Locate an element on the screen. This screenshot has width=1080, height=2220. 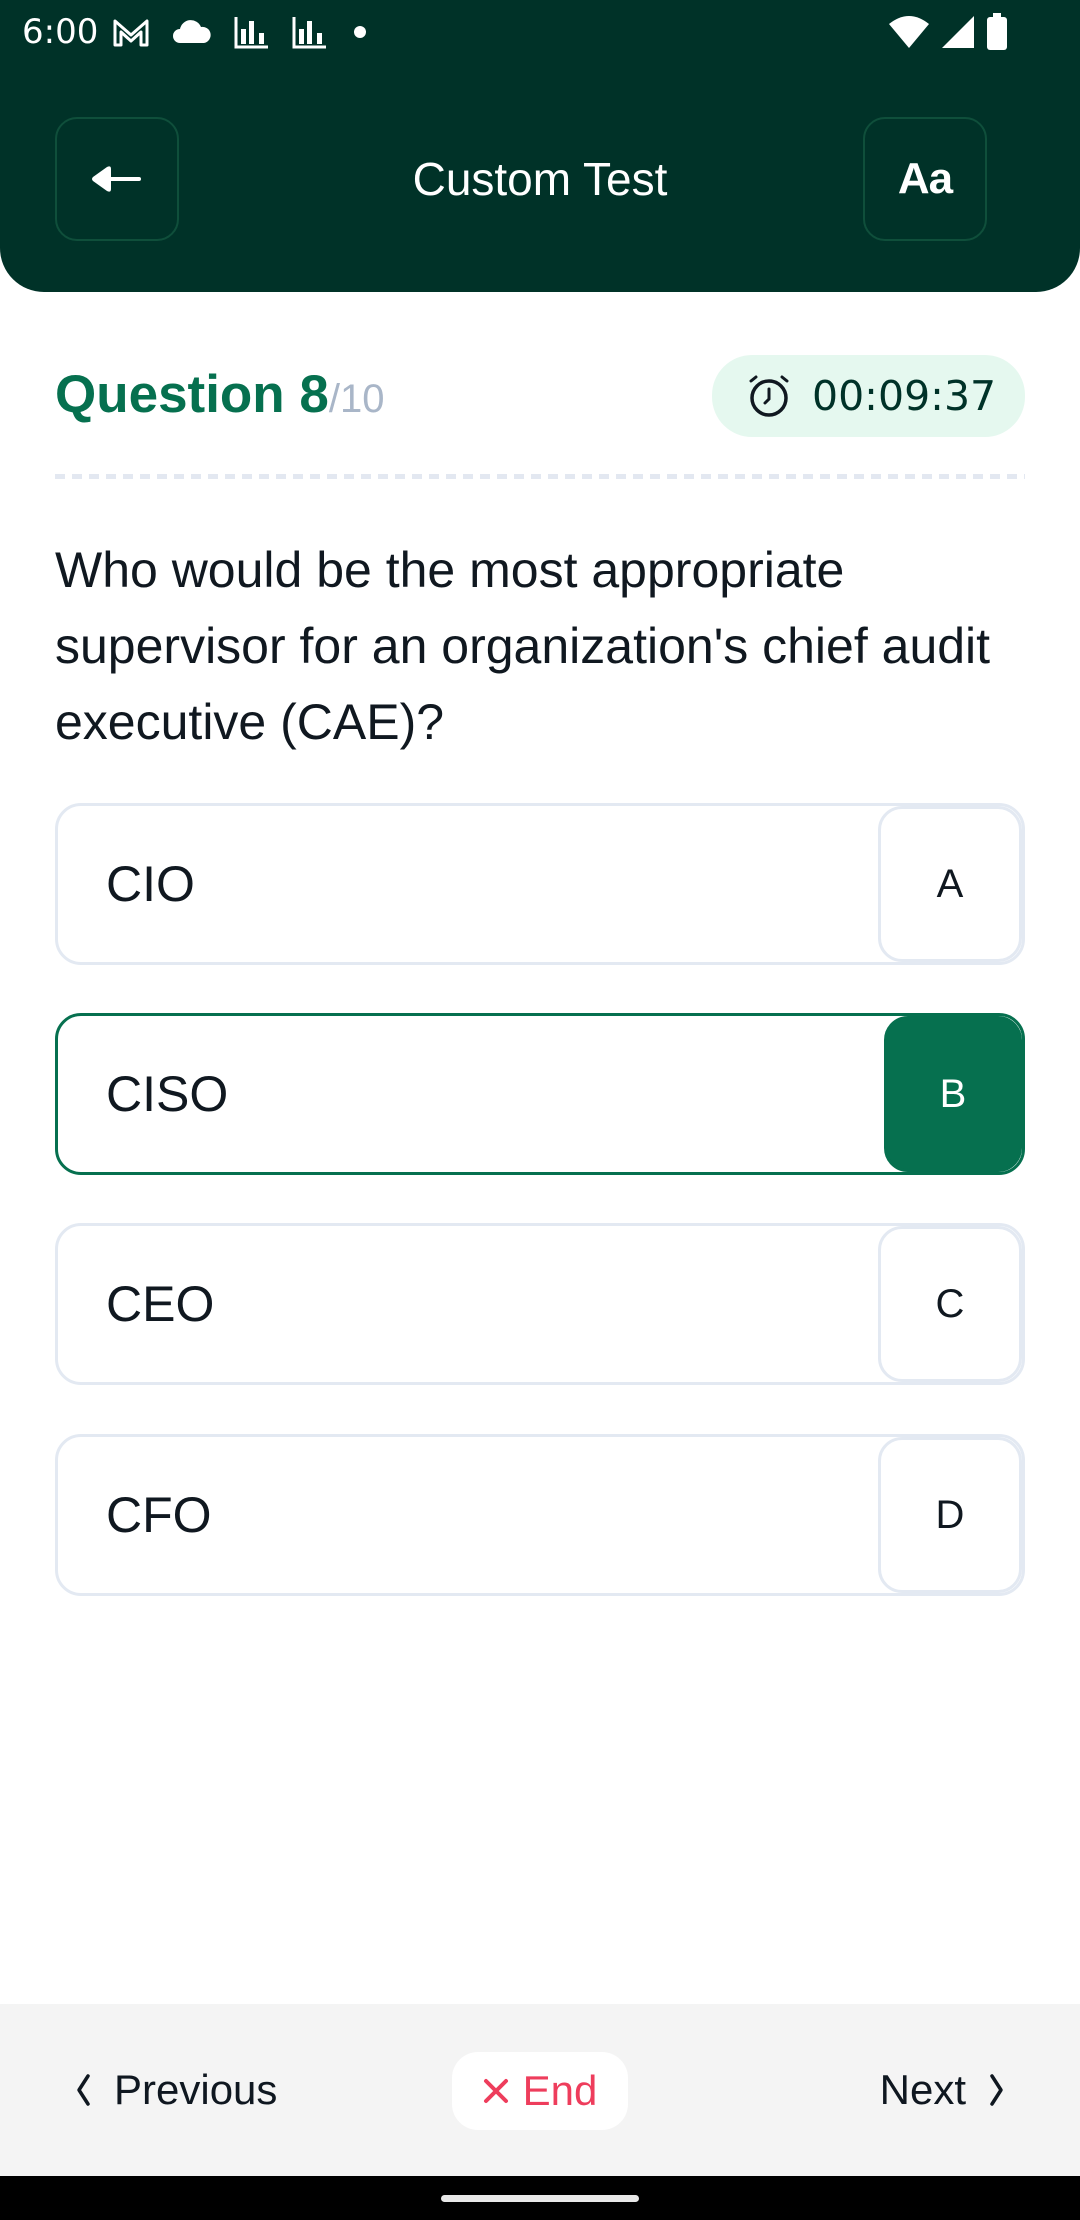
battery-icon is located at coordinates (997, 31).